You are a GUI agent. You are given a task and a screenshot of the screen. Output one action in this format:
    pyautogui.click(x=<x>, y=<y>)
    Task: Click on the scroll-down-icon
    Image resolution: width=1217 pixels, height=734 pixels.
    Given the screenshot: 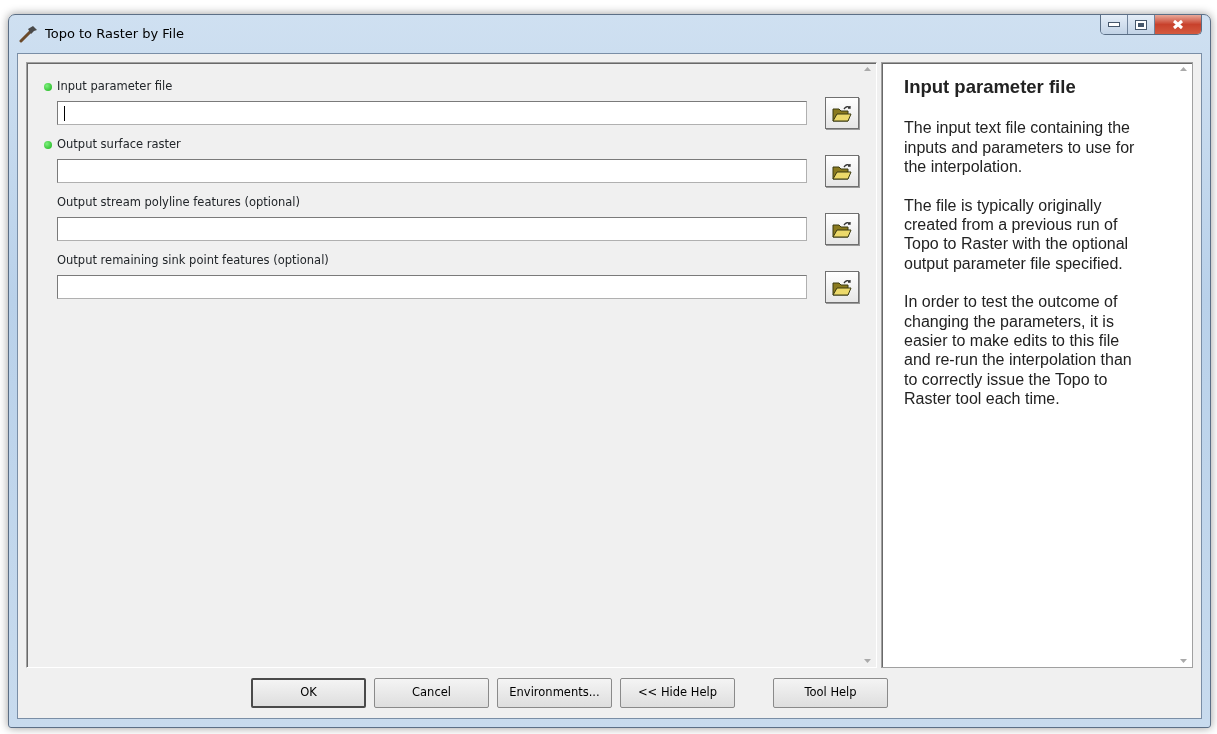 What is the action you would take?
    pyautogui.click(x=1183, y=661)
    